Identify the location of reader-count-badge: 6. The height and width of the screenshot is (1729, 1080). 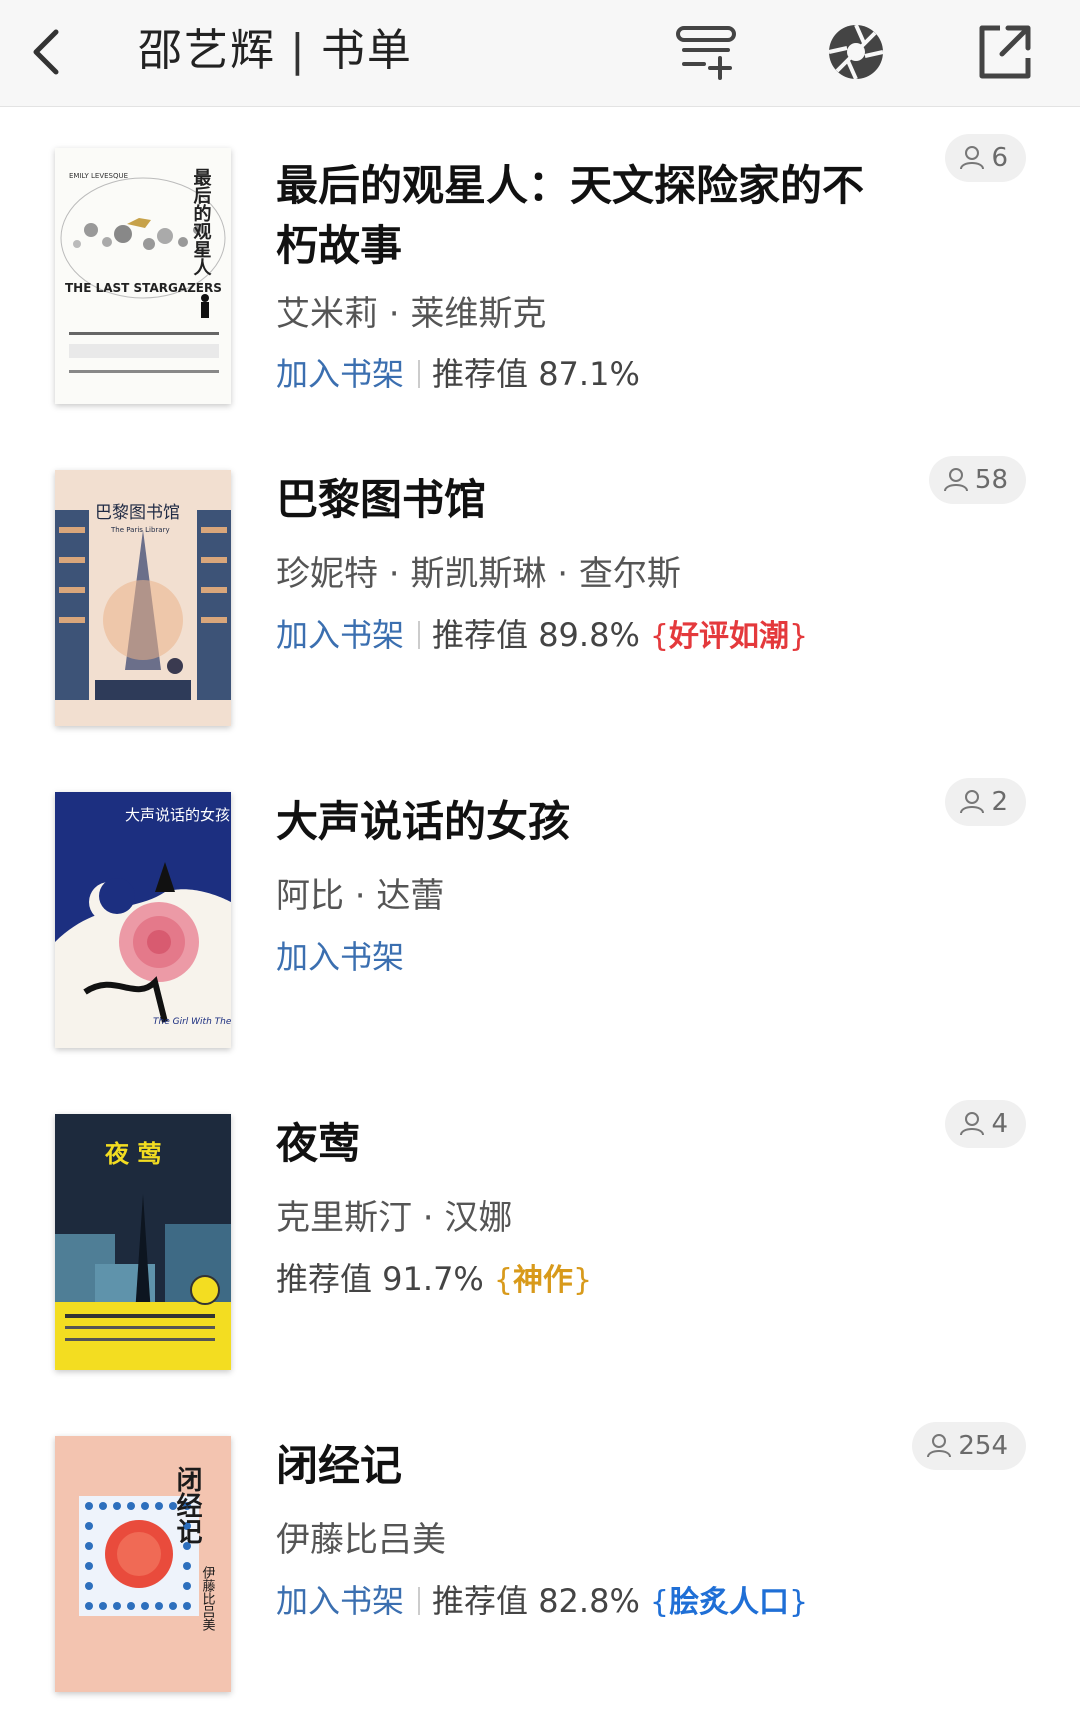
(985, 158).